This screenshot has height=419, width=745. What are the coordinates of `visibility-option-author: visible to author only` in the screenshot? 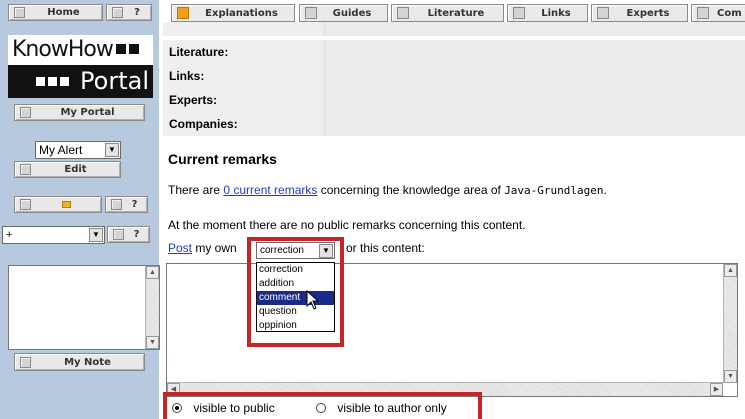 It's located at (381, 408).